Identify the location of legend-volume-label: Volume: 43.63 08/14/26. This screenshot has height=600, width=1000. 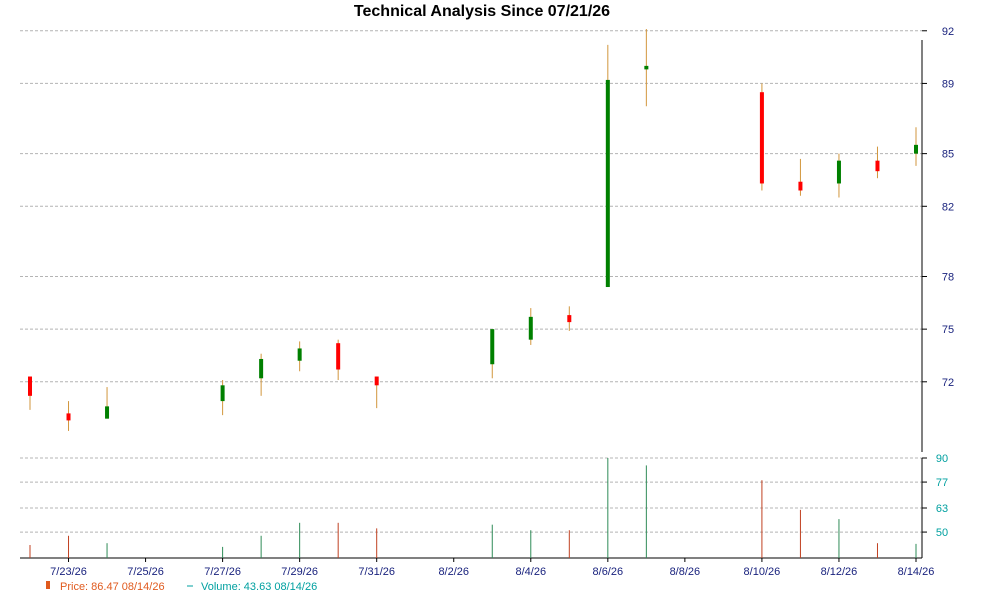
(259, 587).